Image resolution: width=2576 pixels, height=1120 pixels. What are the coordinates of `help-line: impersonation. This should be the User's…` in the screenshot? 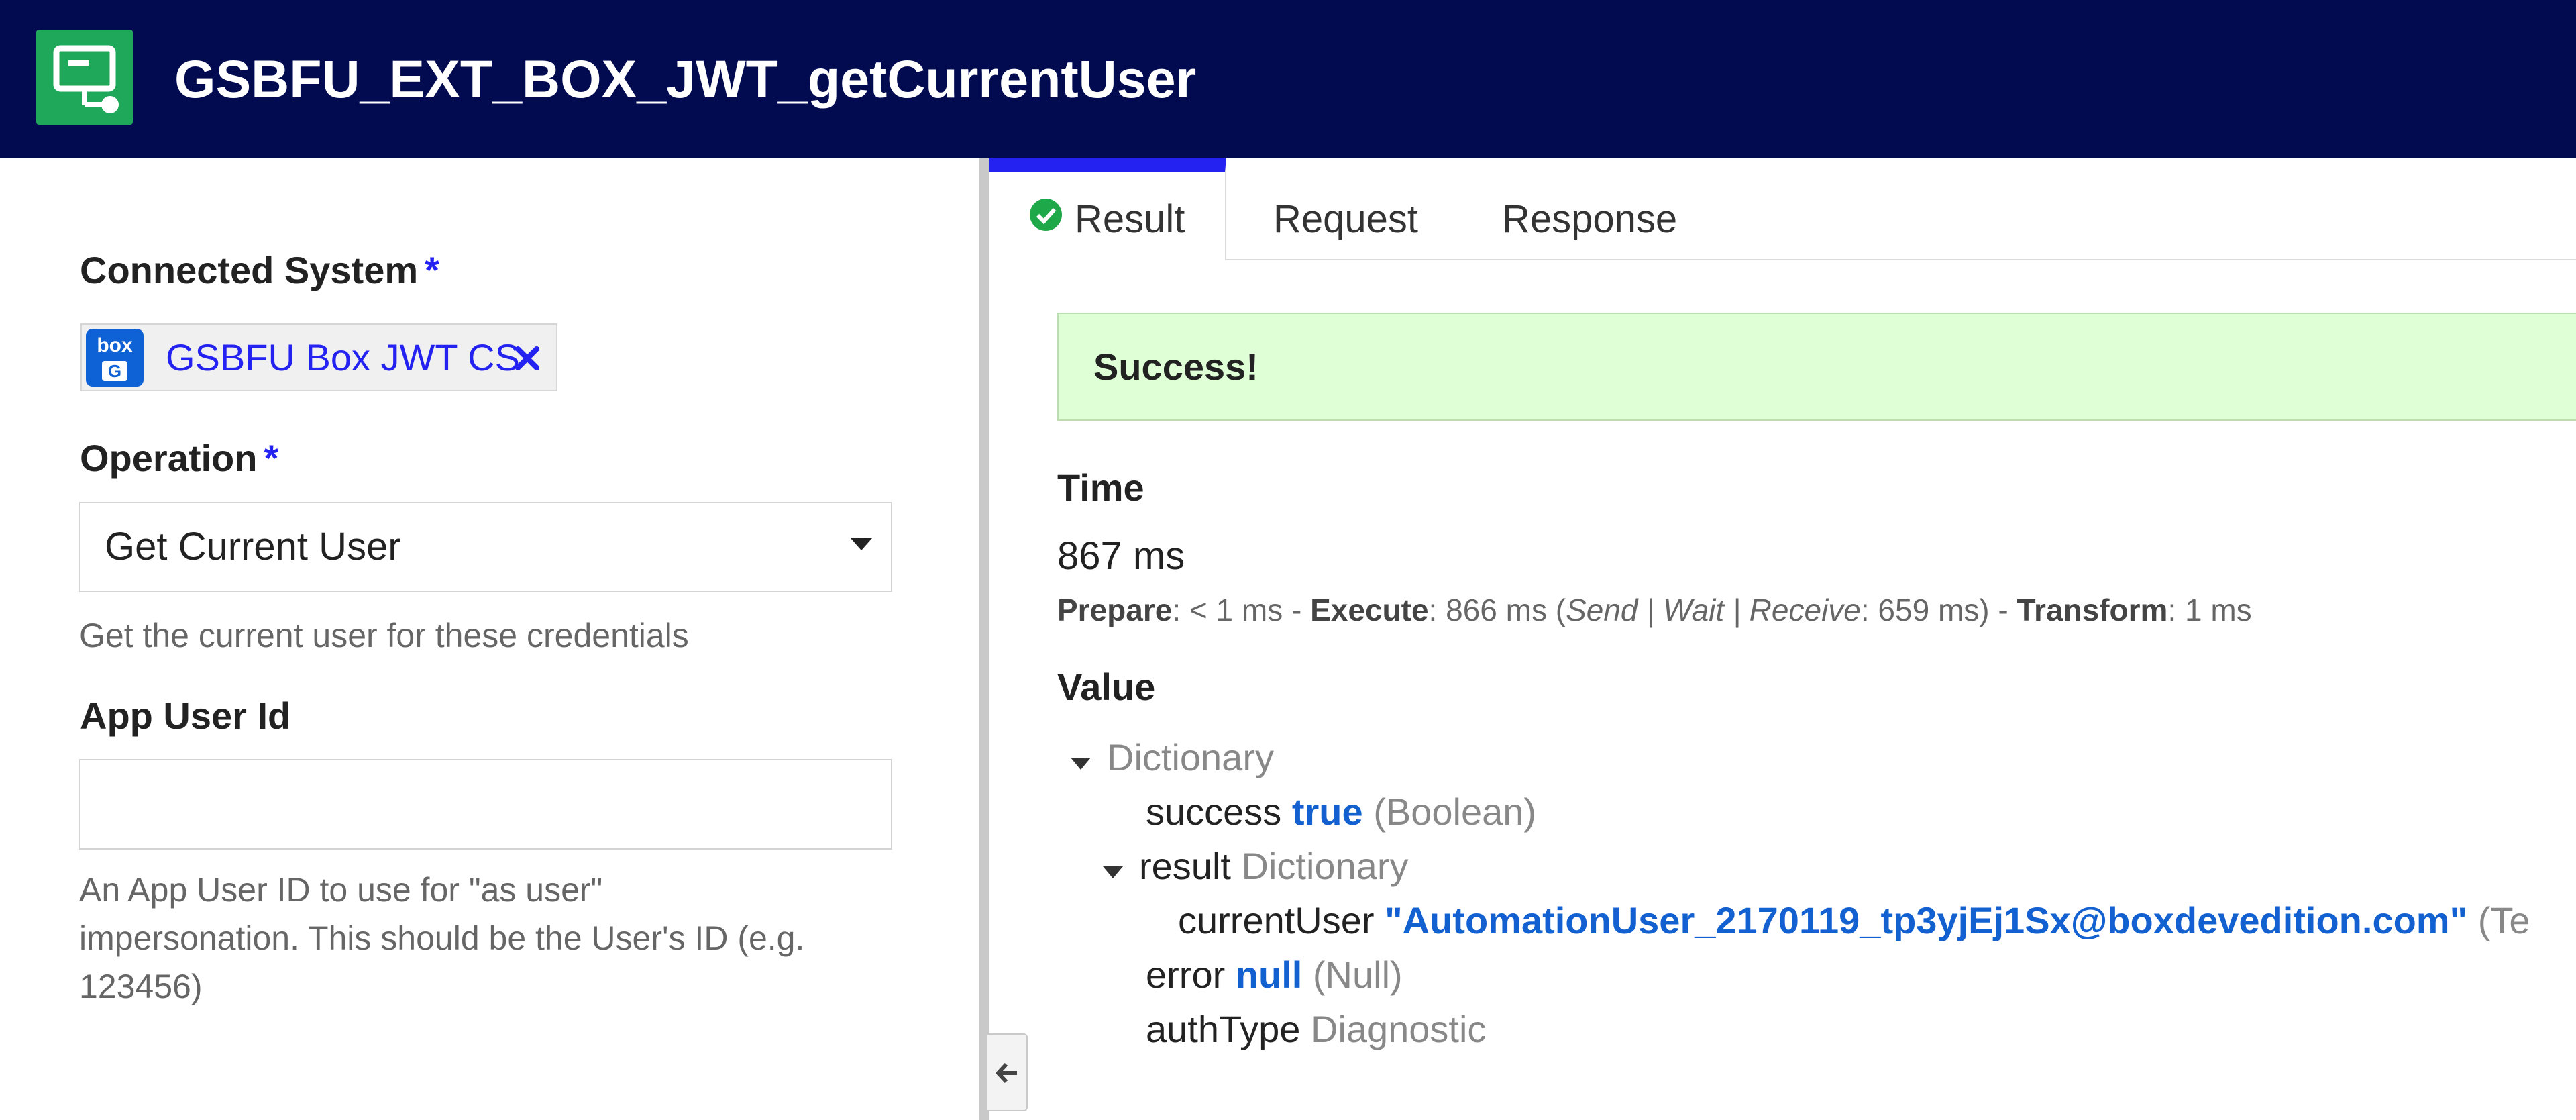 It's located at (442, 938).